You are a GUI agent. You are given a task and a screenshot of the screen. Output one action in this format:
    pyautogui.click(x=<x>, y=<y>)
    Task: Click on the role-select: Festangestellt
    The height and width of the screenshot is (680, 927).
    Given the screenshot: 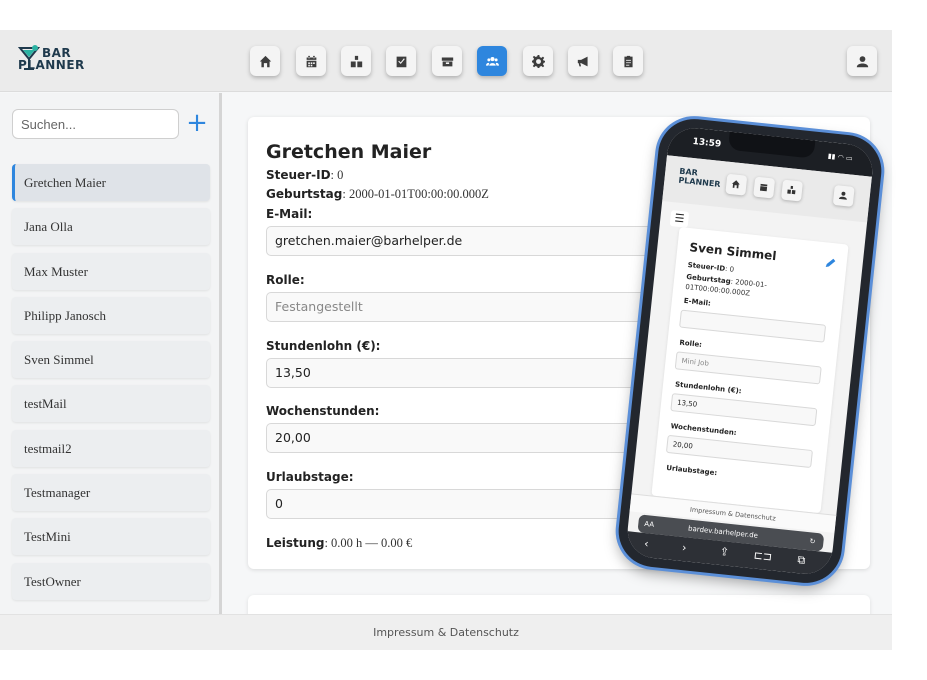 What is the action you would take?
    pyautogui.click(x=466, y=307)
    